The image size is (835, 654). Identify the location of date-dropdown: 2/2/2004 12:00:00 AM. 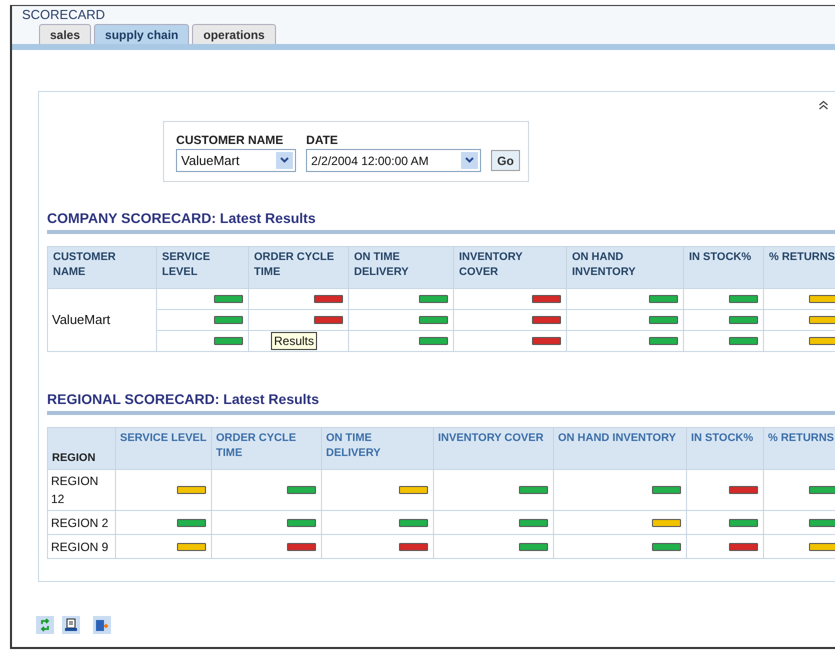
(394, 160).